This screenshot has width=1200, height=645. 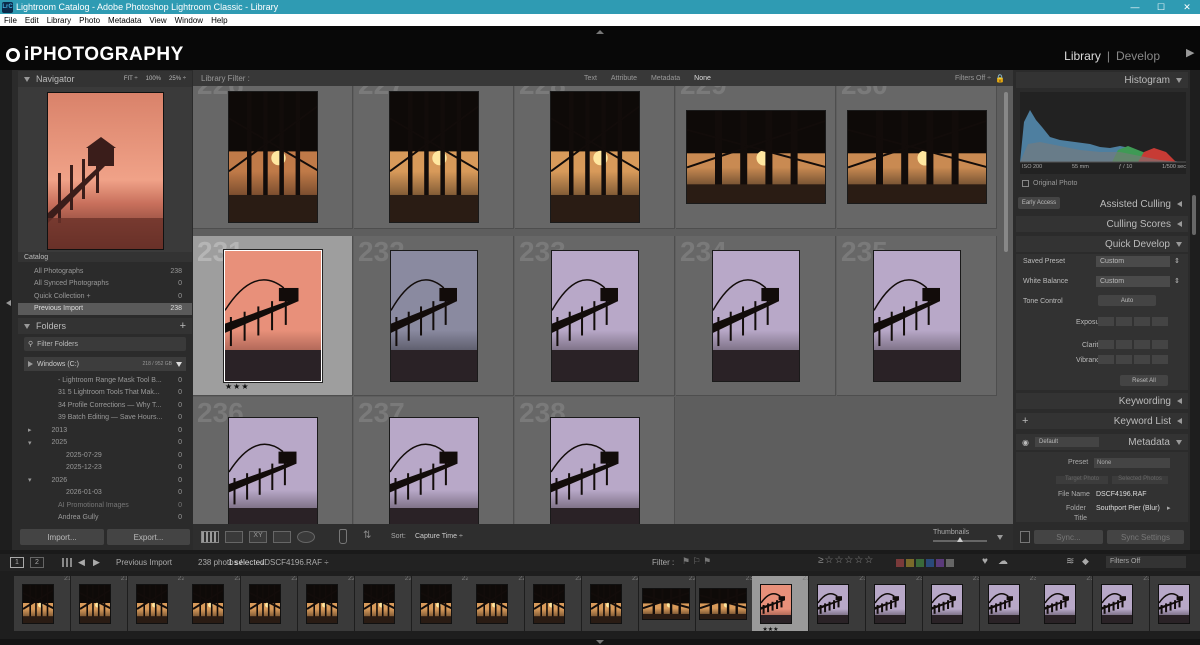 I want to click on eye-icon: ◉, so click(x=1025, y=442).